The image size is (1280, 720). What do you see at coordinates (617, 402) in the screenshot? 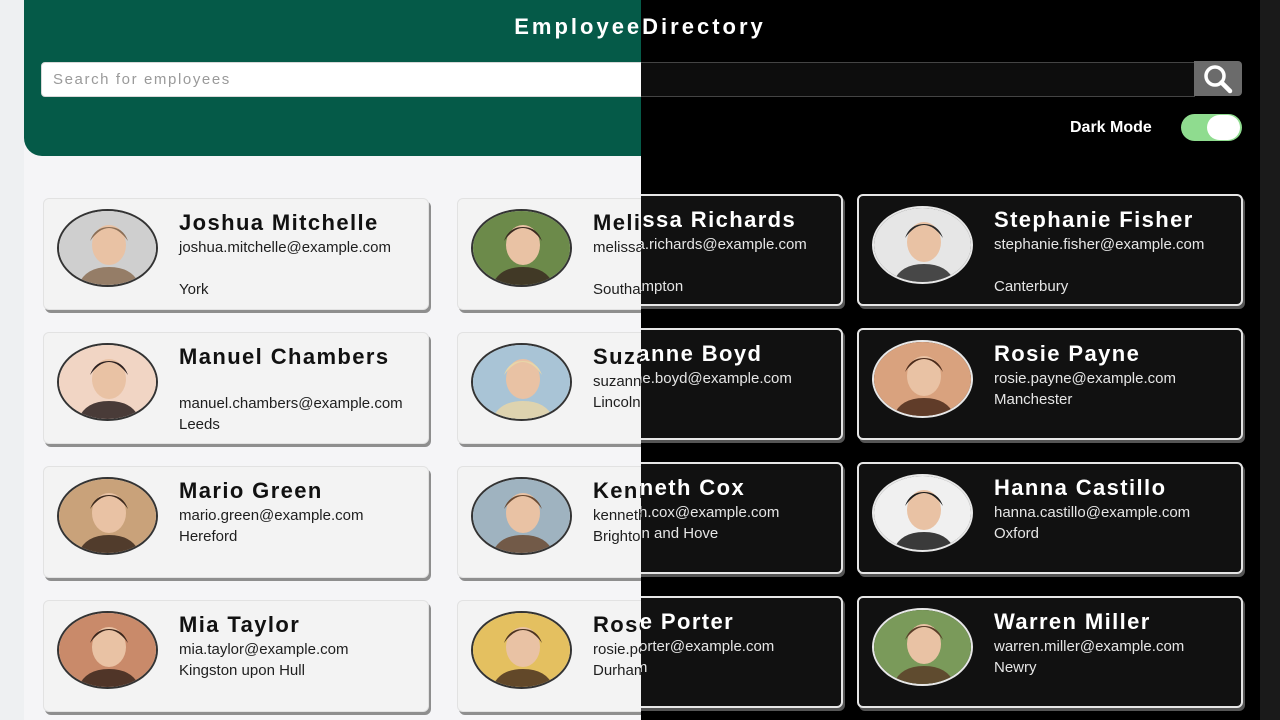
I see `employee-city: Lincoln` at bounding box center [617, 402].